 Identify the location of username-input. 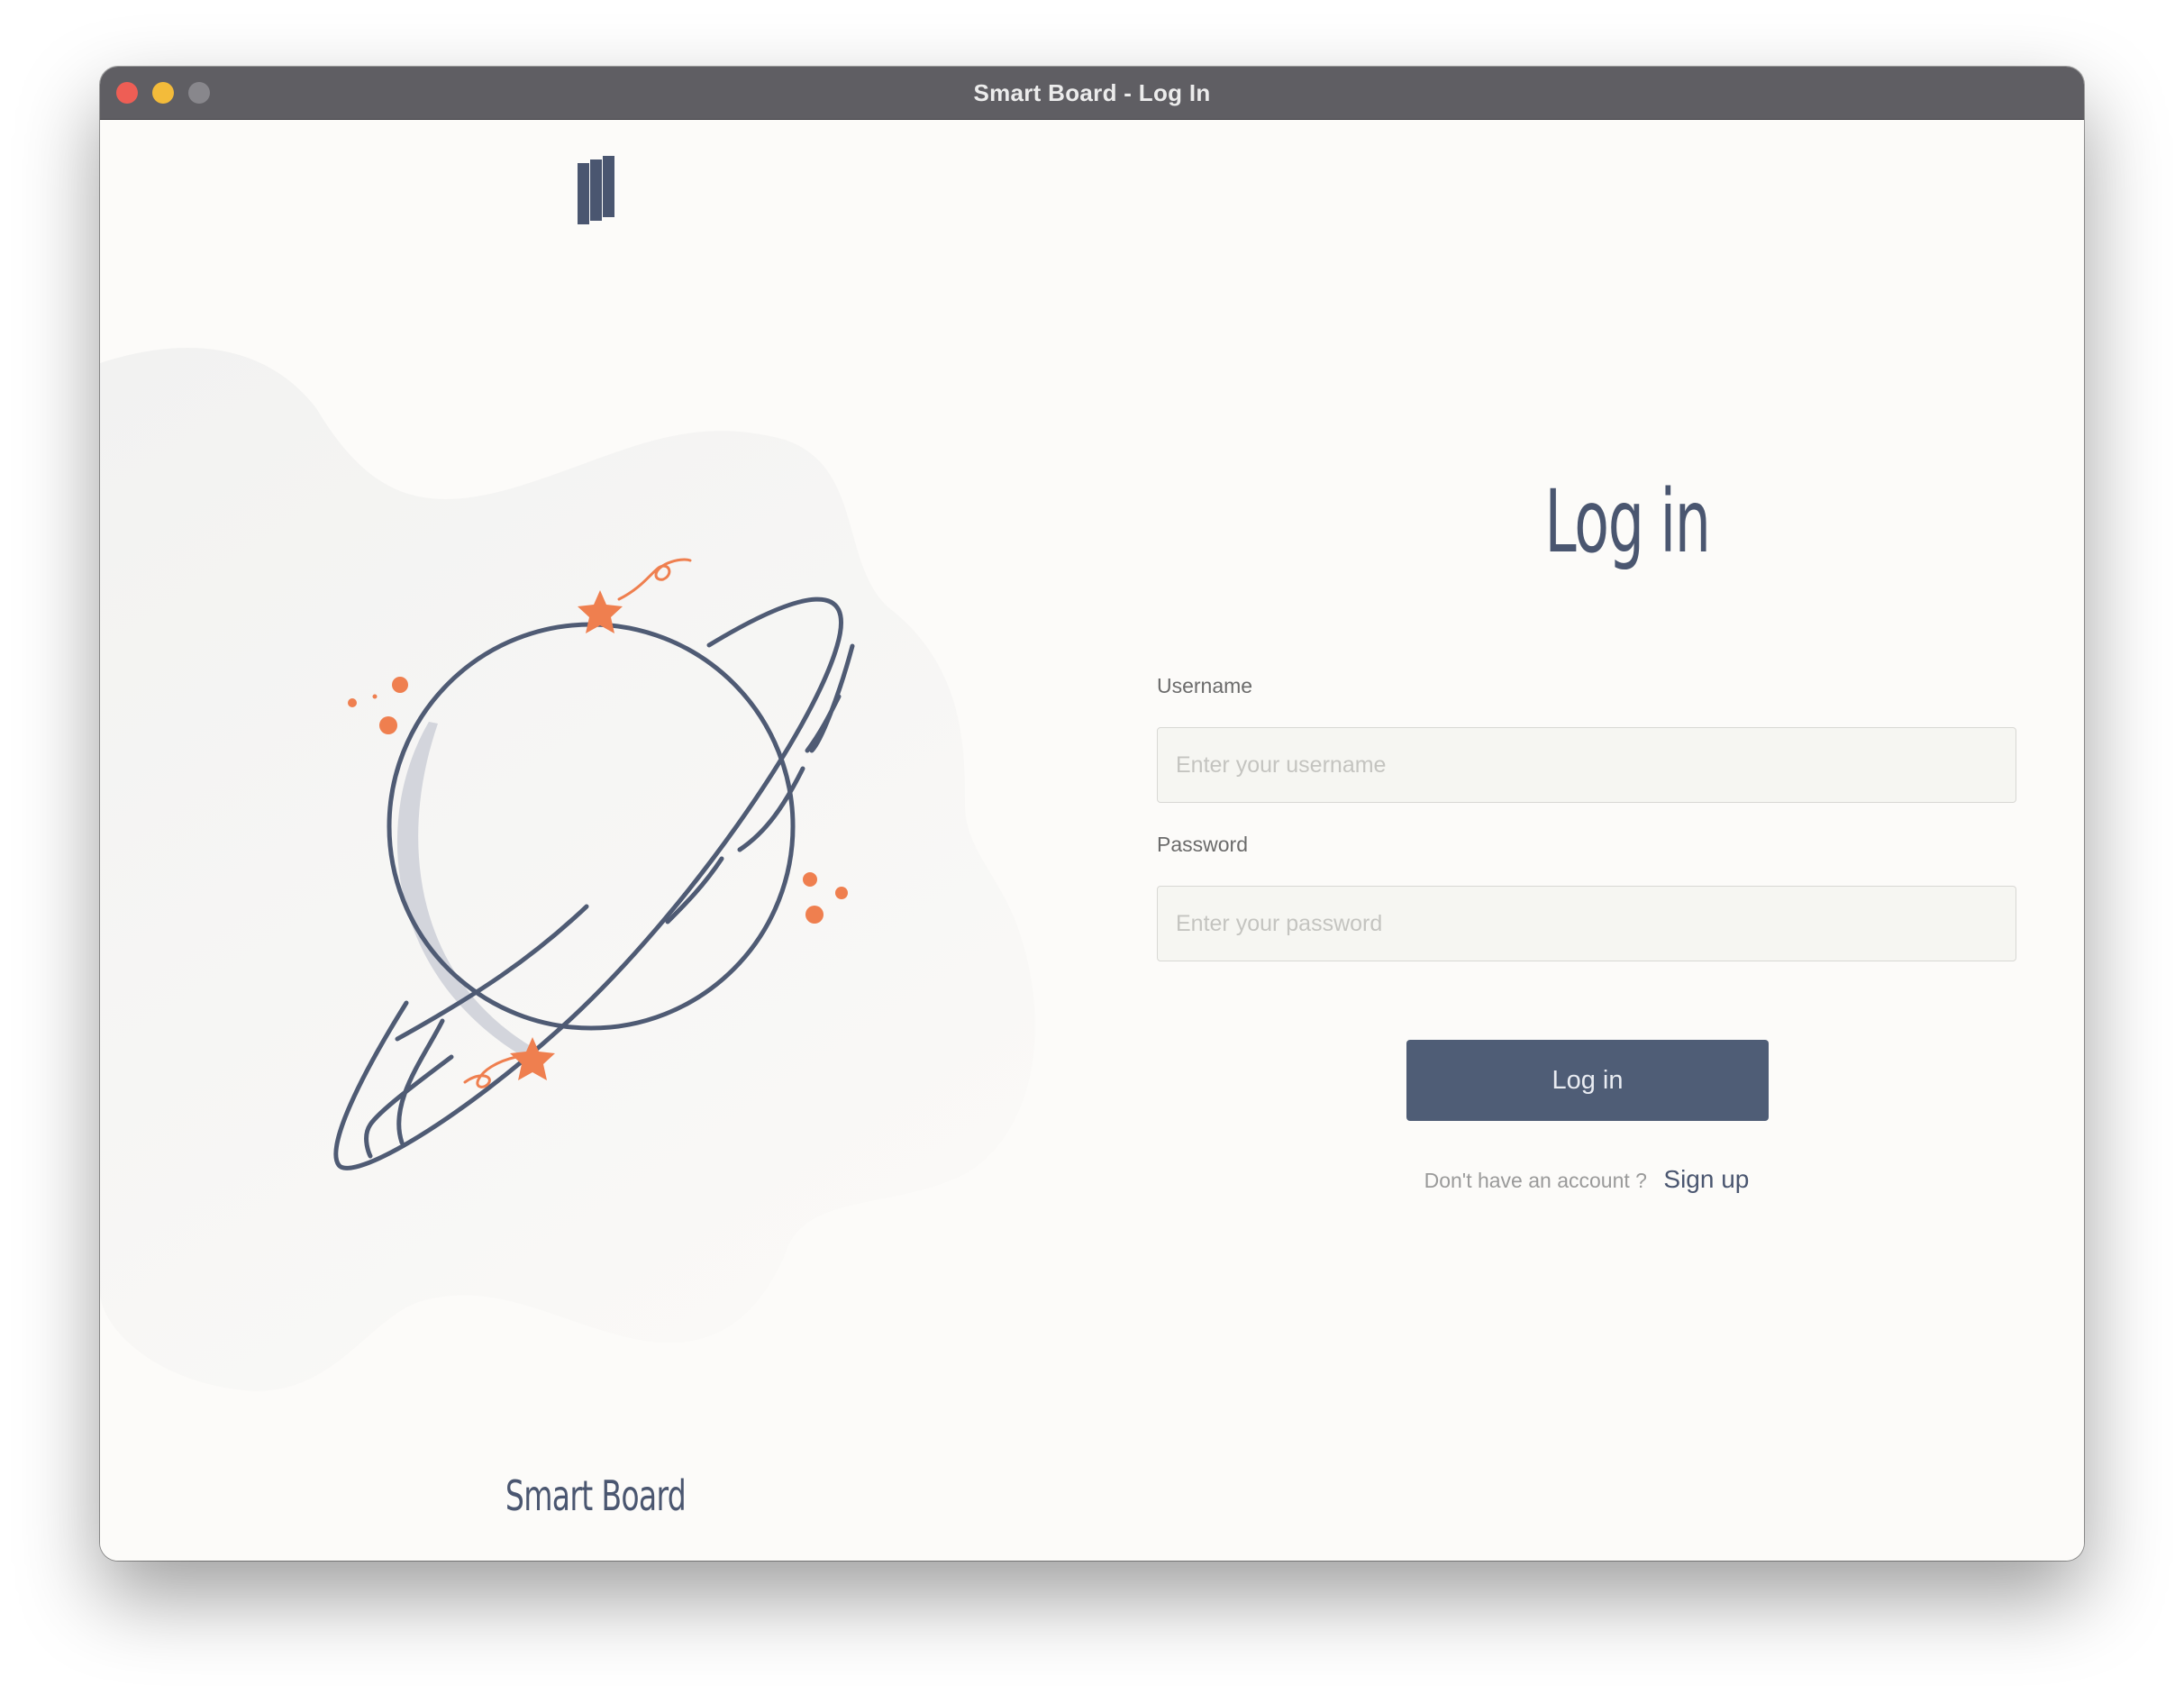
(1586, 765).